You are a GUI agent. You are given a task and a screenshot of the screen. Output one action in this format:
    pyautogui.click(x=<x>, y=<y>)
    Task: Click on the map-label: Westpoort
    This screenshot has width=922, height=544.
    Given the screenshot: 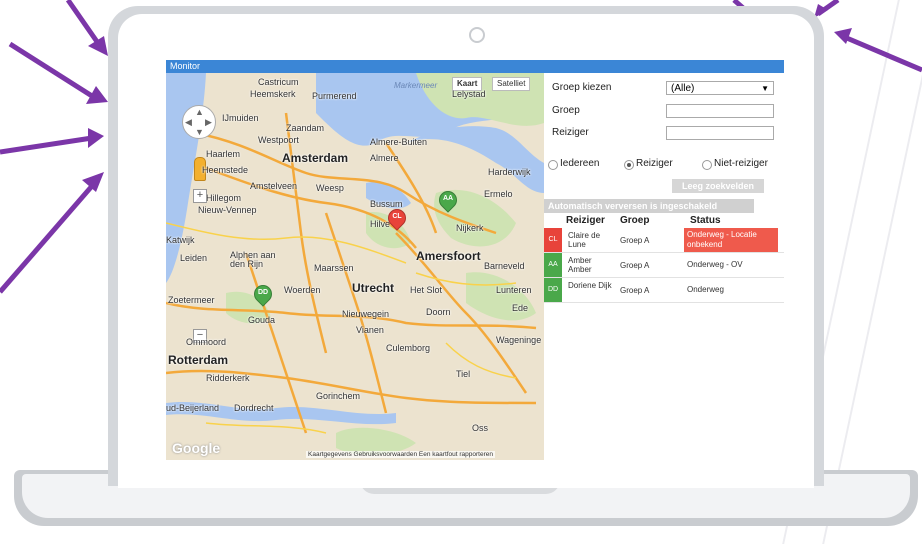 What is the action you would take?
    pyautogui.click(x=278, y=140)
    